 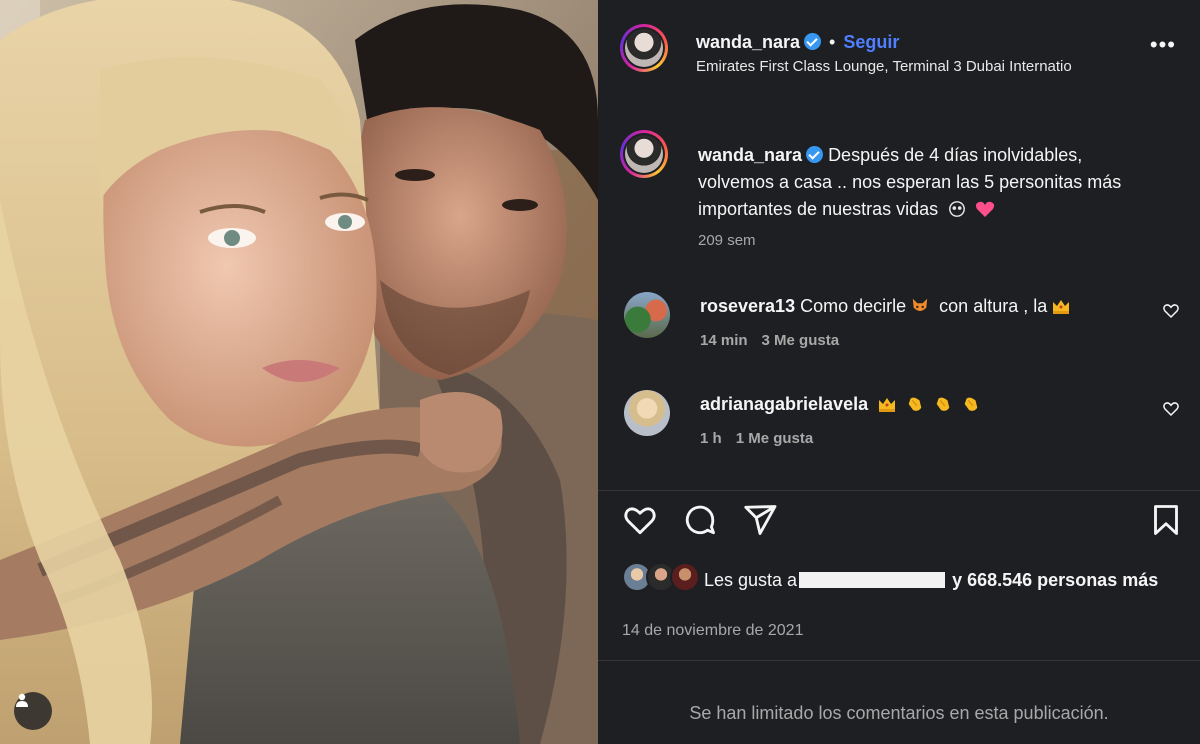 What do you see at coordinates (900, 425) in the screenshot?
I see `comment-item: adrianagabrielavela 1 h 1 Me gusta` at bounding box center [900, 425].